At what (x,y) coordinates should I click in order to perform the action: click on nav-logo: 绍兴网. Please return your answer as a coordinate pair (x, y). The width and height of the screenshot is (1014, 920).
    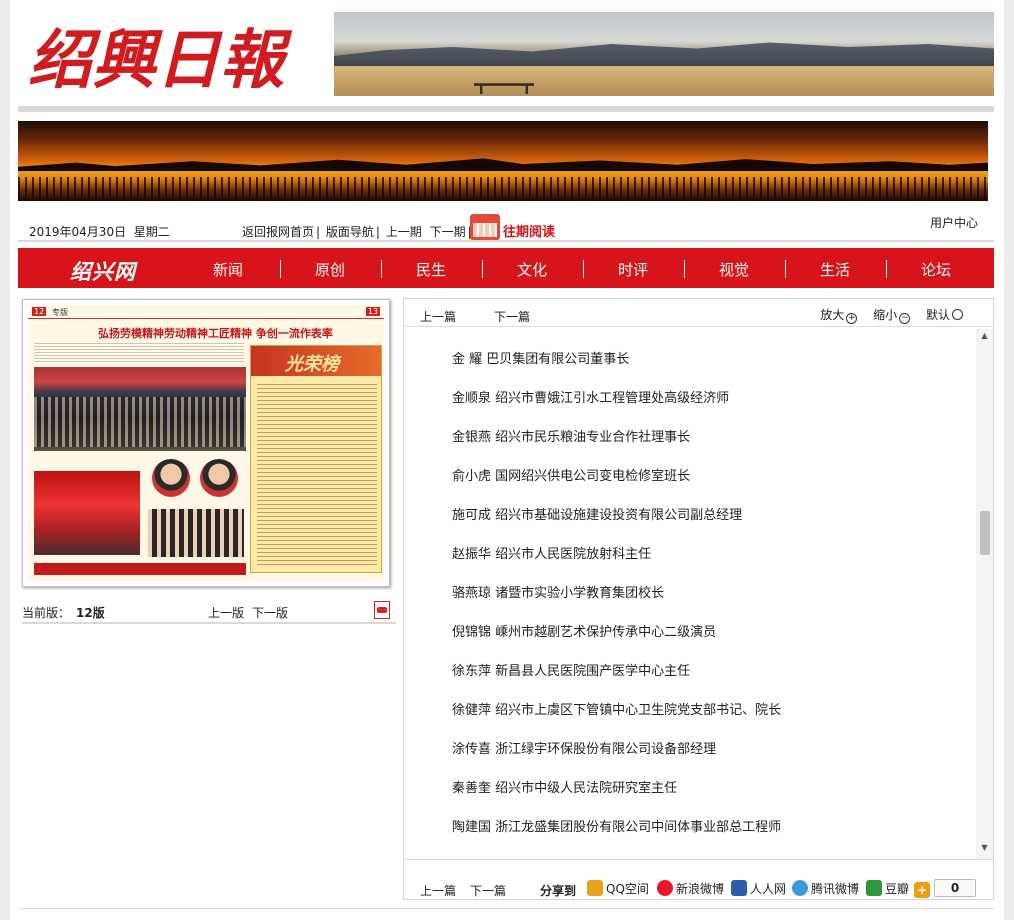
    Looking at the image, I should click on (103, 271).